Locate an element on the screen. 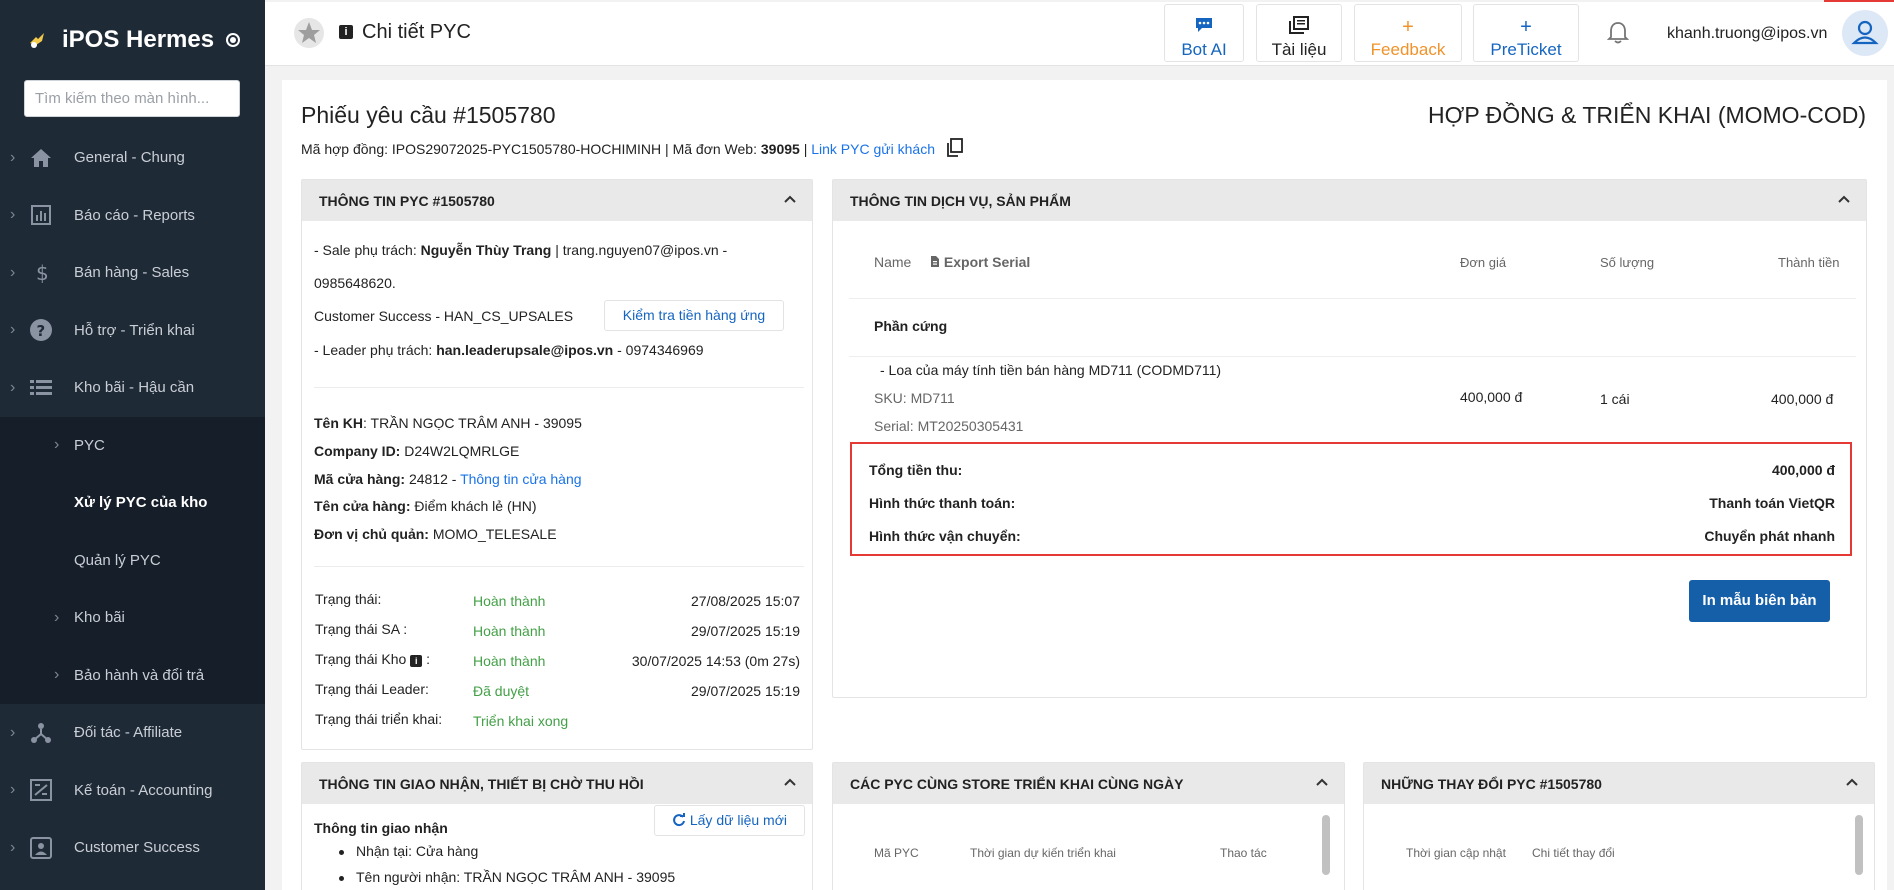 The image size is (1894, 890). documents-button: Tài liệu is located at coordinates (1299, 33).